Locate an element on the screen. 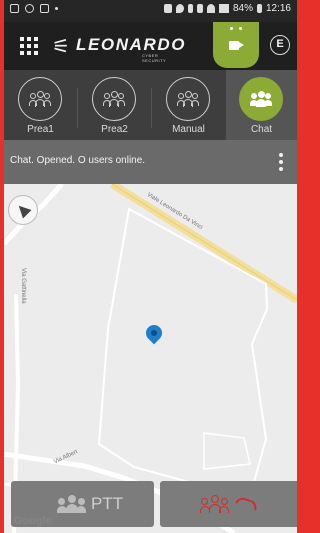 This screenshot has width=320, height=533. status-dots is located at coordinates (236, 29).